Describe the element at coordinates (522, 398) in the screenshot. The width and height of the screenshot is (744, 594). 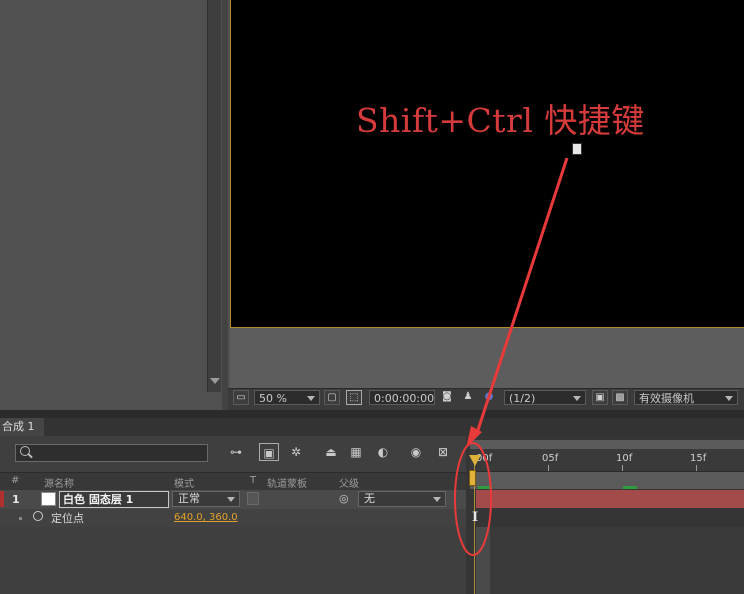
I see `resolution-value: (1/2)` at that location.